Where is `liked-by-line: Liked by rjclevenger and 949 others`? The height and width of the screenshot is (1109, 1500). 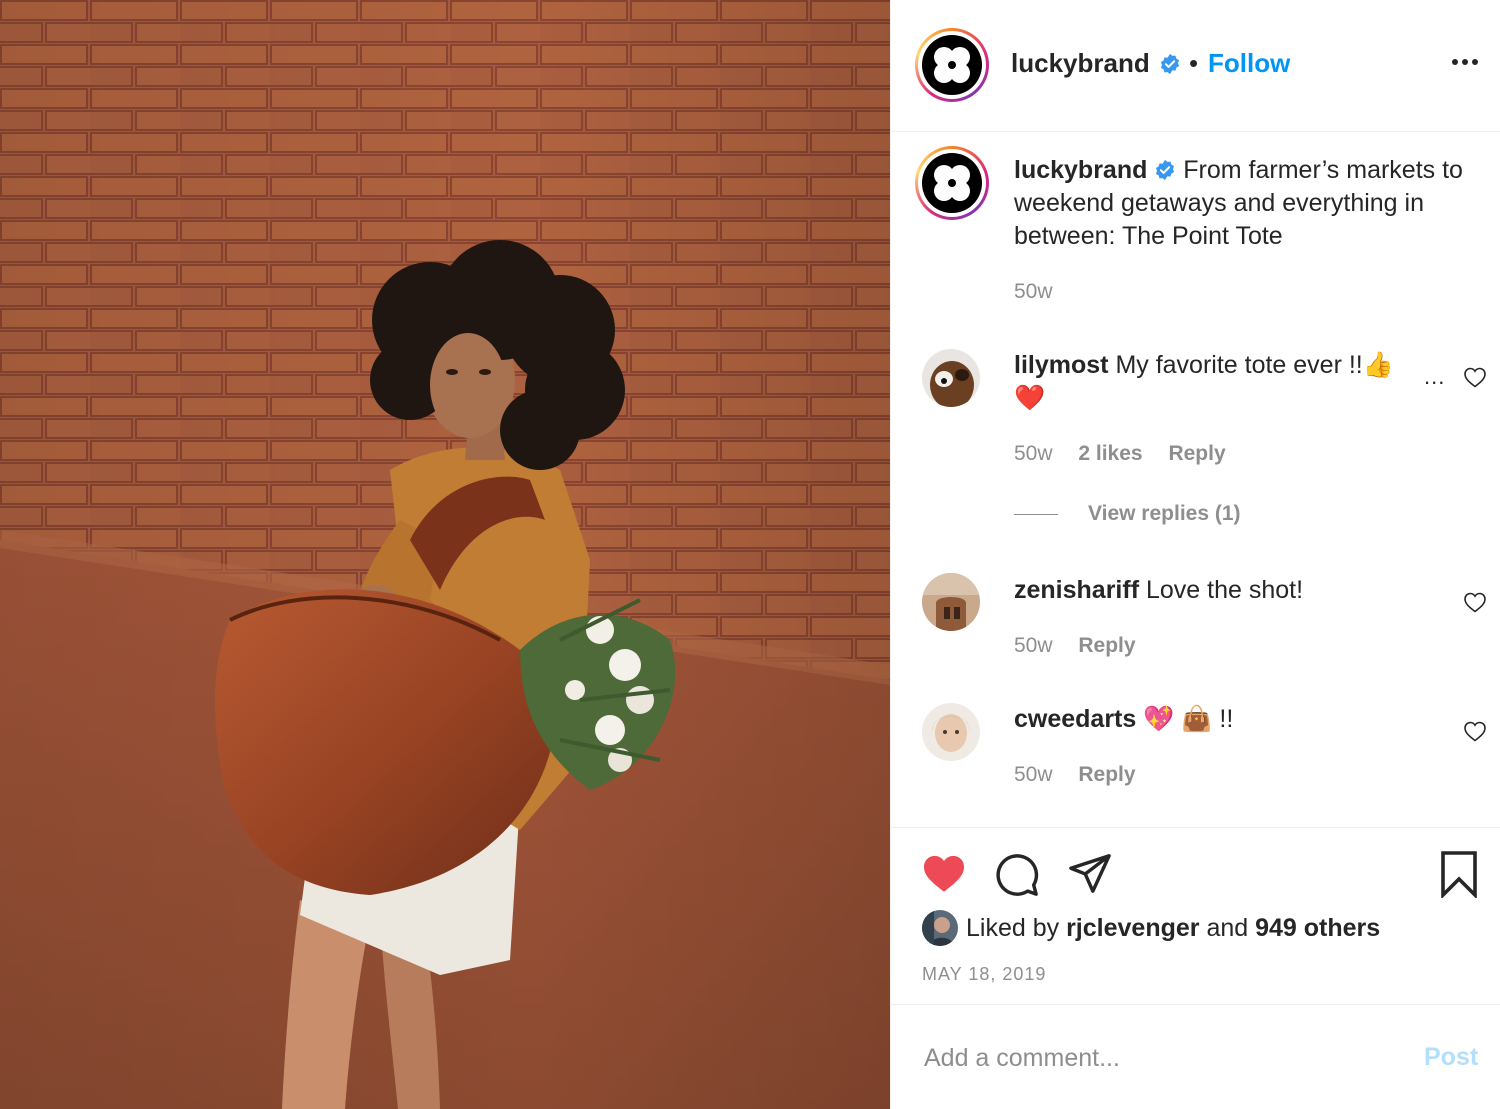 liked-by-line: Liked by rjclevenger and 949 others is located at coordinates (1173, 928).